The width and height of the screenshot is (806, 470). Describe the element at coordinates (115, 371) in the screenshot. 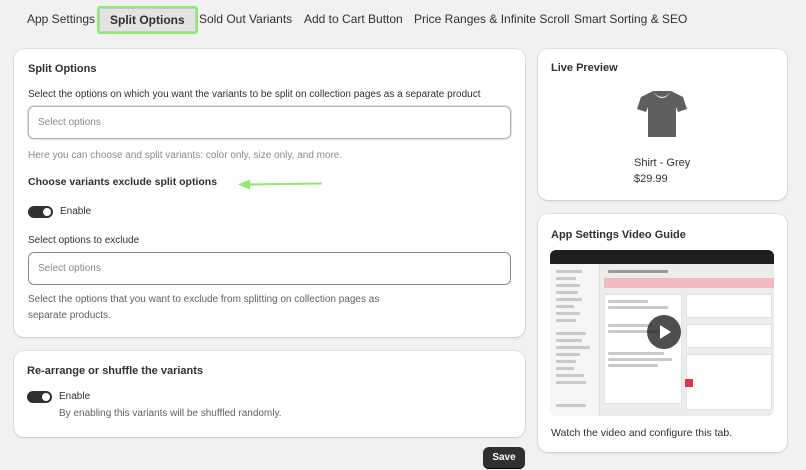

I see `shuffle-title: Re-arrange or shuffle the variants` at that location.